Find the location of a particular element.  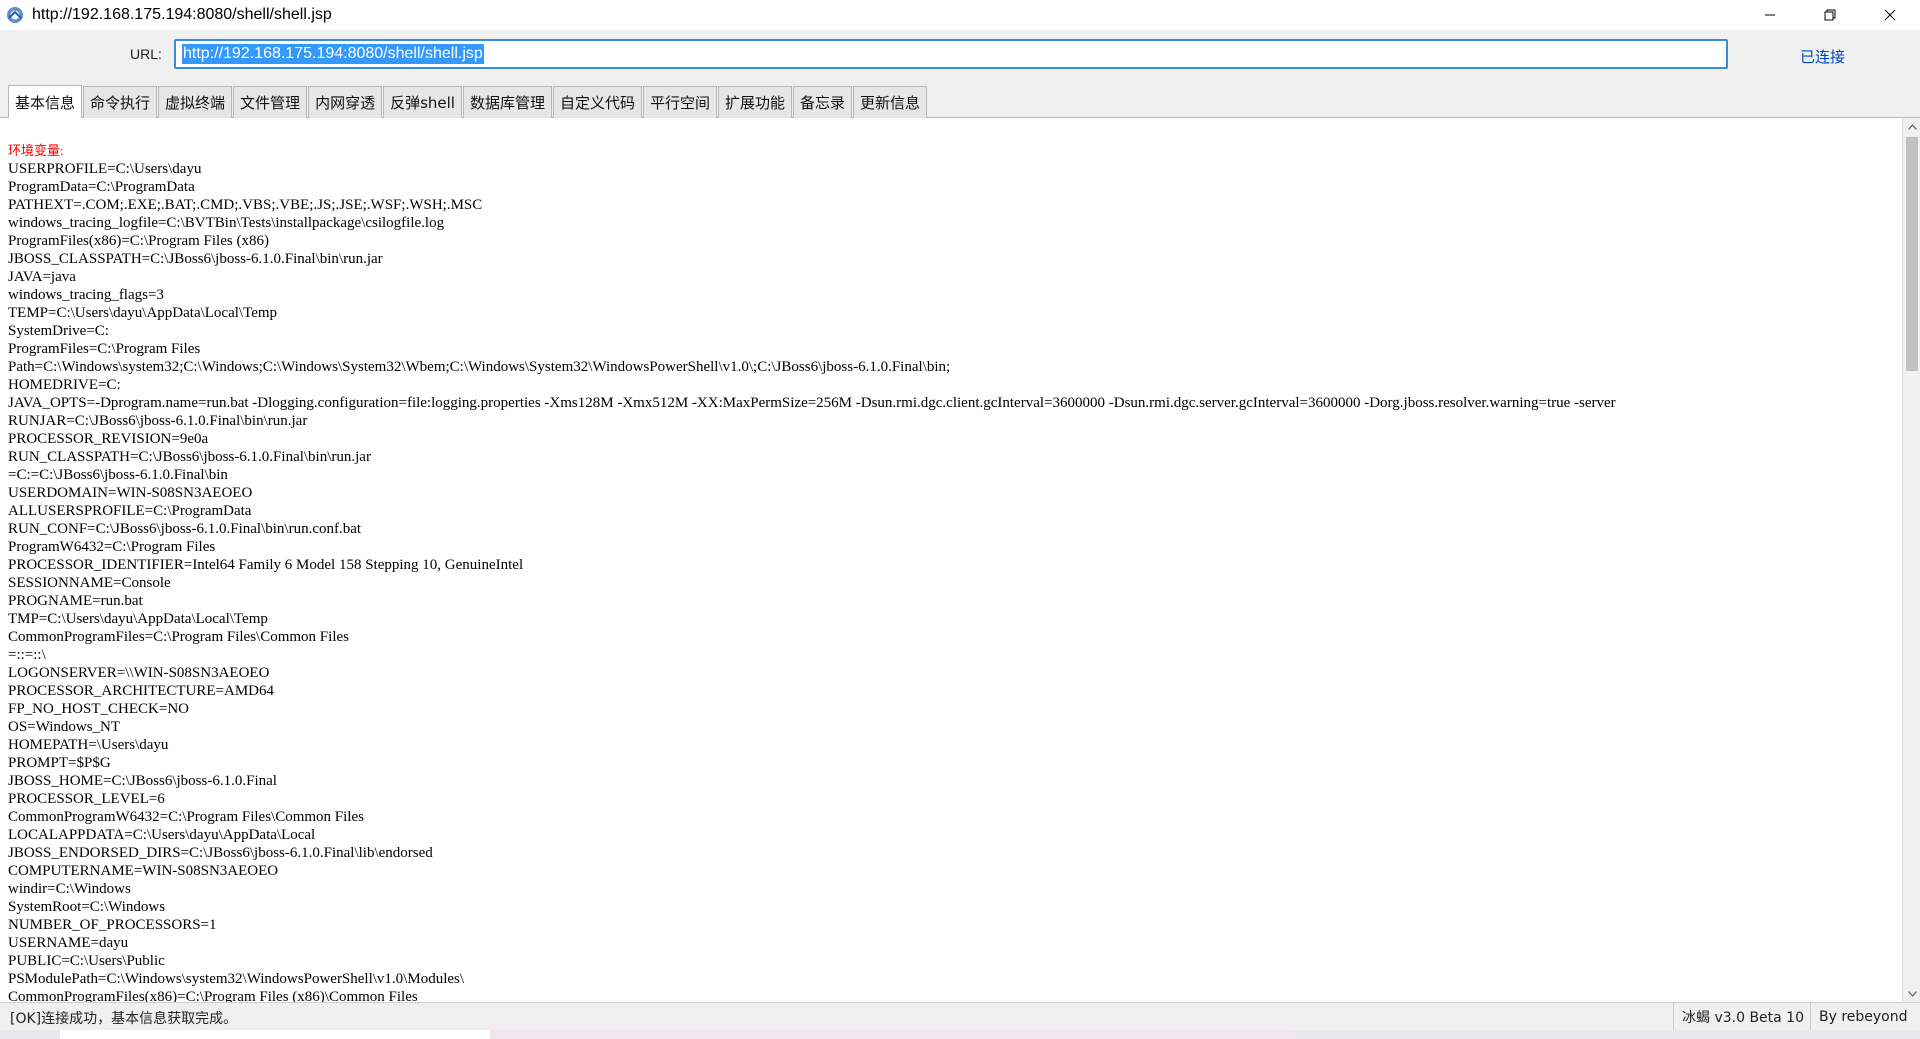

restore-icon is located at coordinates (1830, 15).